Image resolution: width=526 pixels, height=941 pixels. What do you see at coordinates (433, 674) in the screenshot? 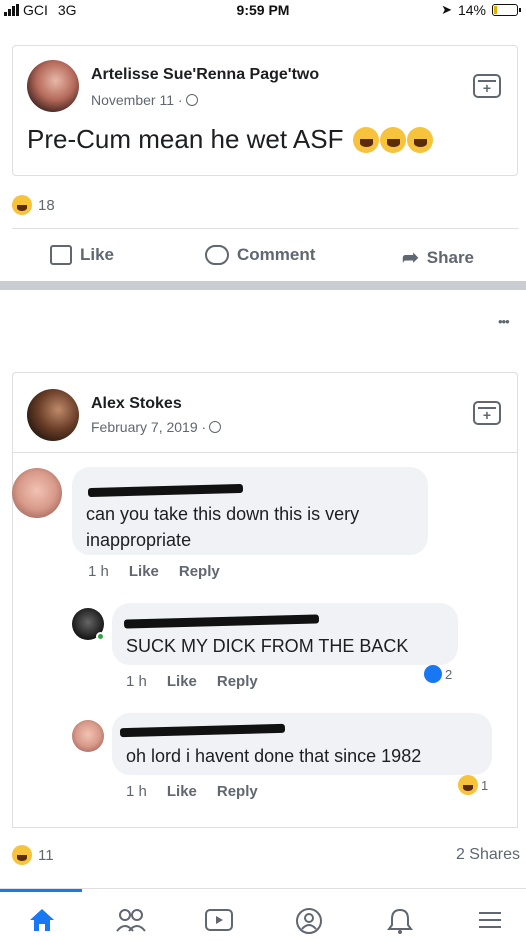
I see `like-reaction-icon` at bounding box center [433, 674].